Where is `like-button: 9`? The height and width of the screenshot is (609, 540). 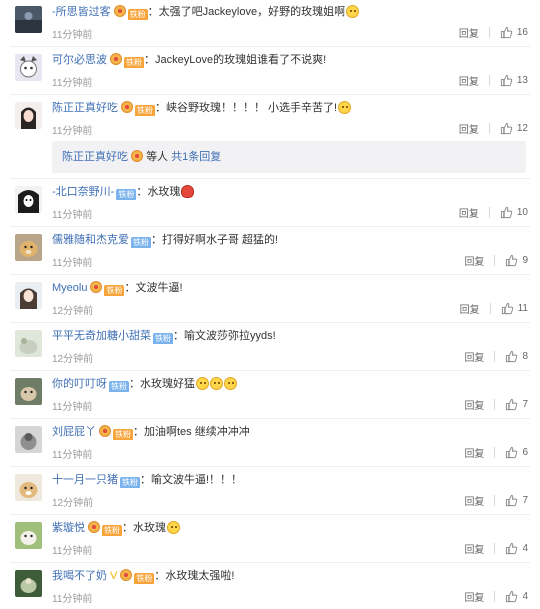 like-button: 9 is located at coordinates (516, 260).